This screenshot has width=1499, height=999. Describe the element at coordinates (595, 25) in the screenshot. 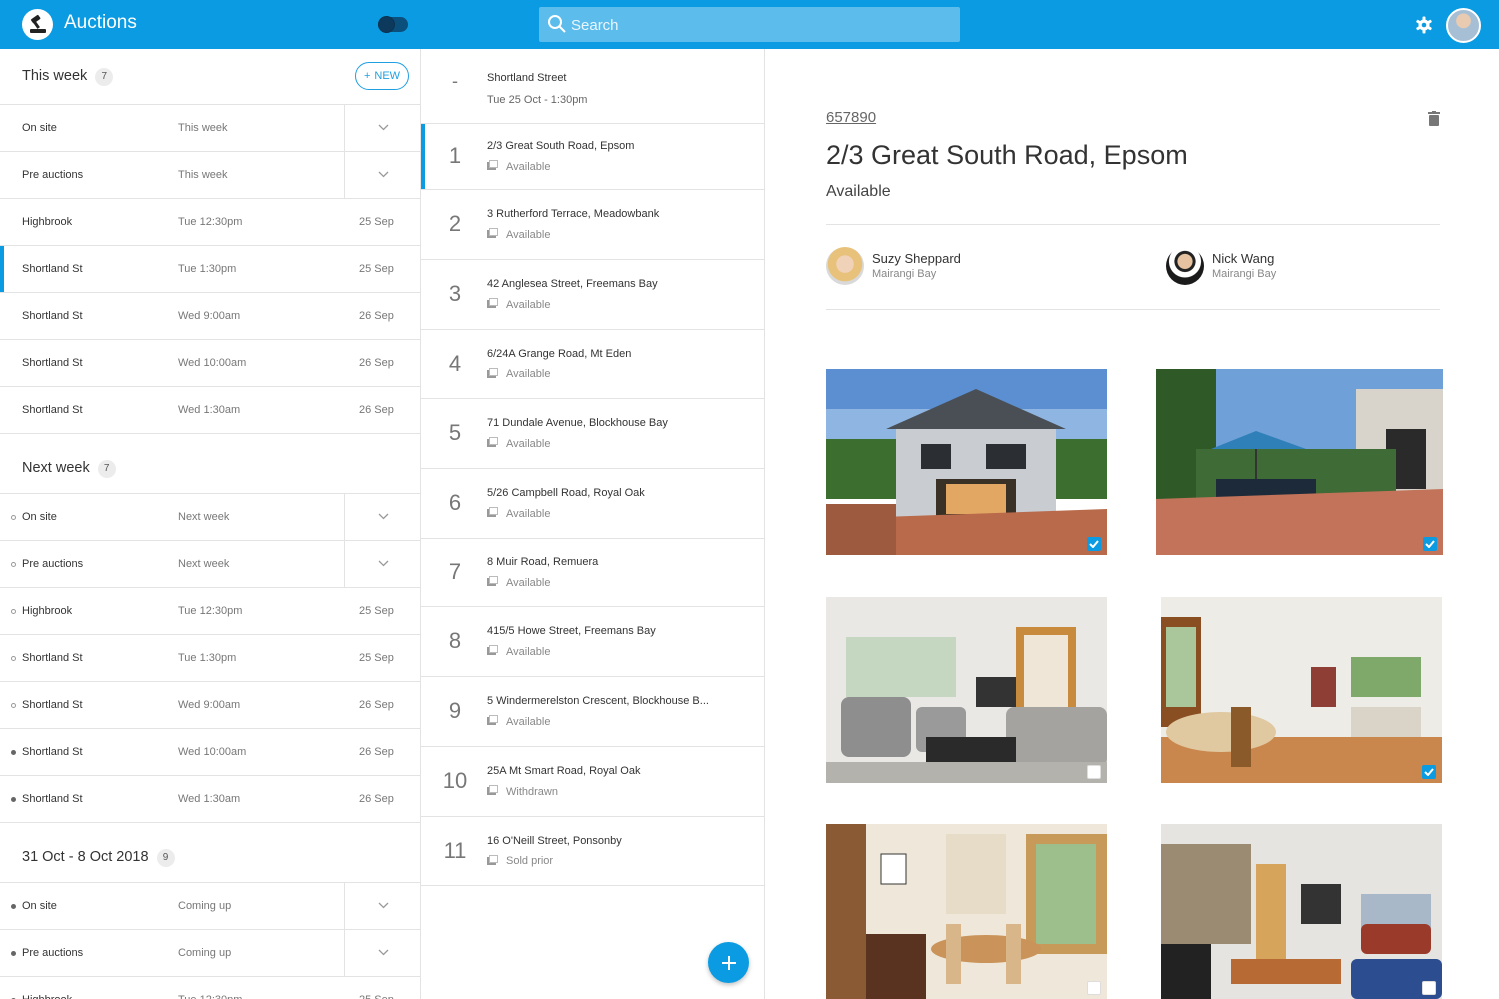

I see `search-input: Search` at that location.